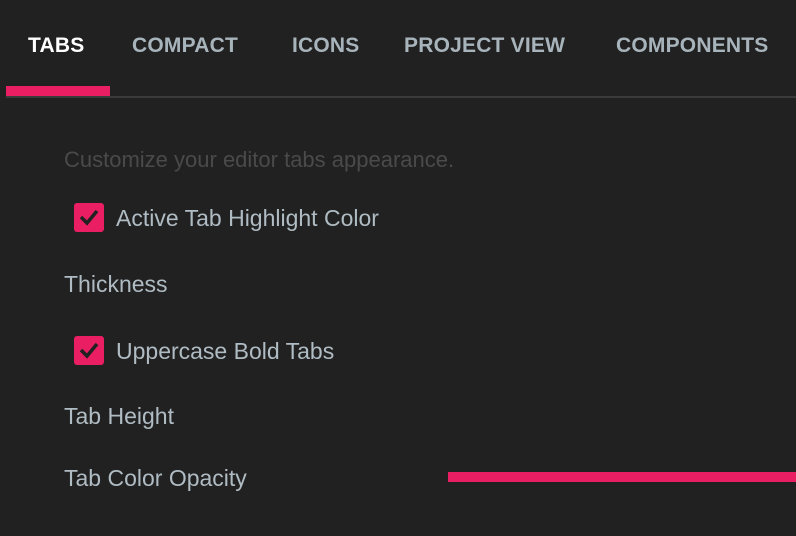  What do you see at coordinates (326, 46) in the screenshot?
I see `tab-icons: ICONS` at bounding box center [326, 46].